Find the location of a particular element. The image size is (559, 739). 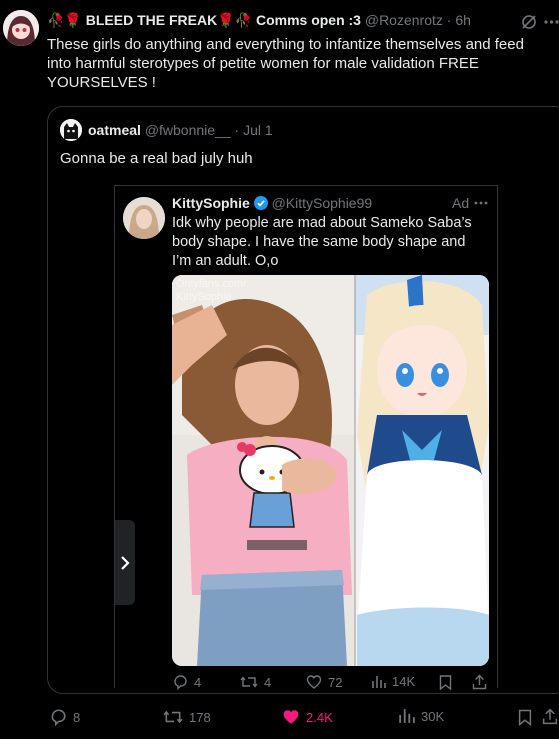

media-prev-arrow is located at coordinates (125, 562).